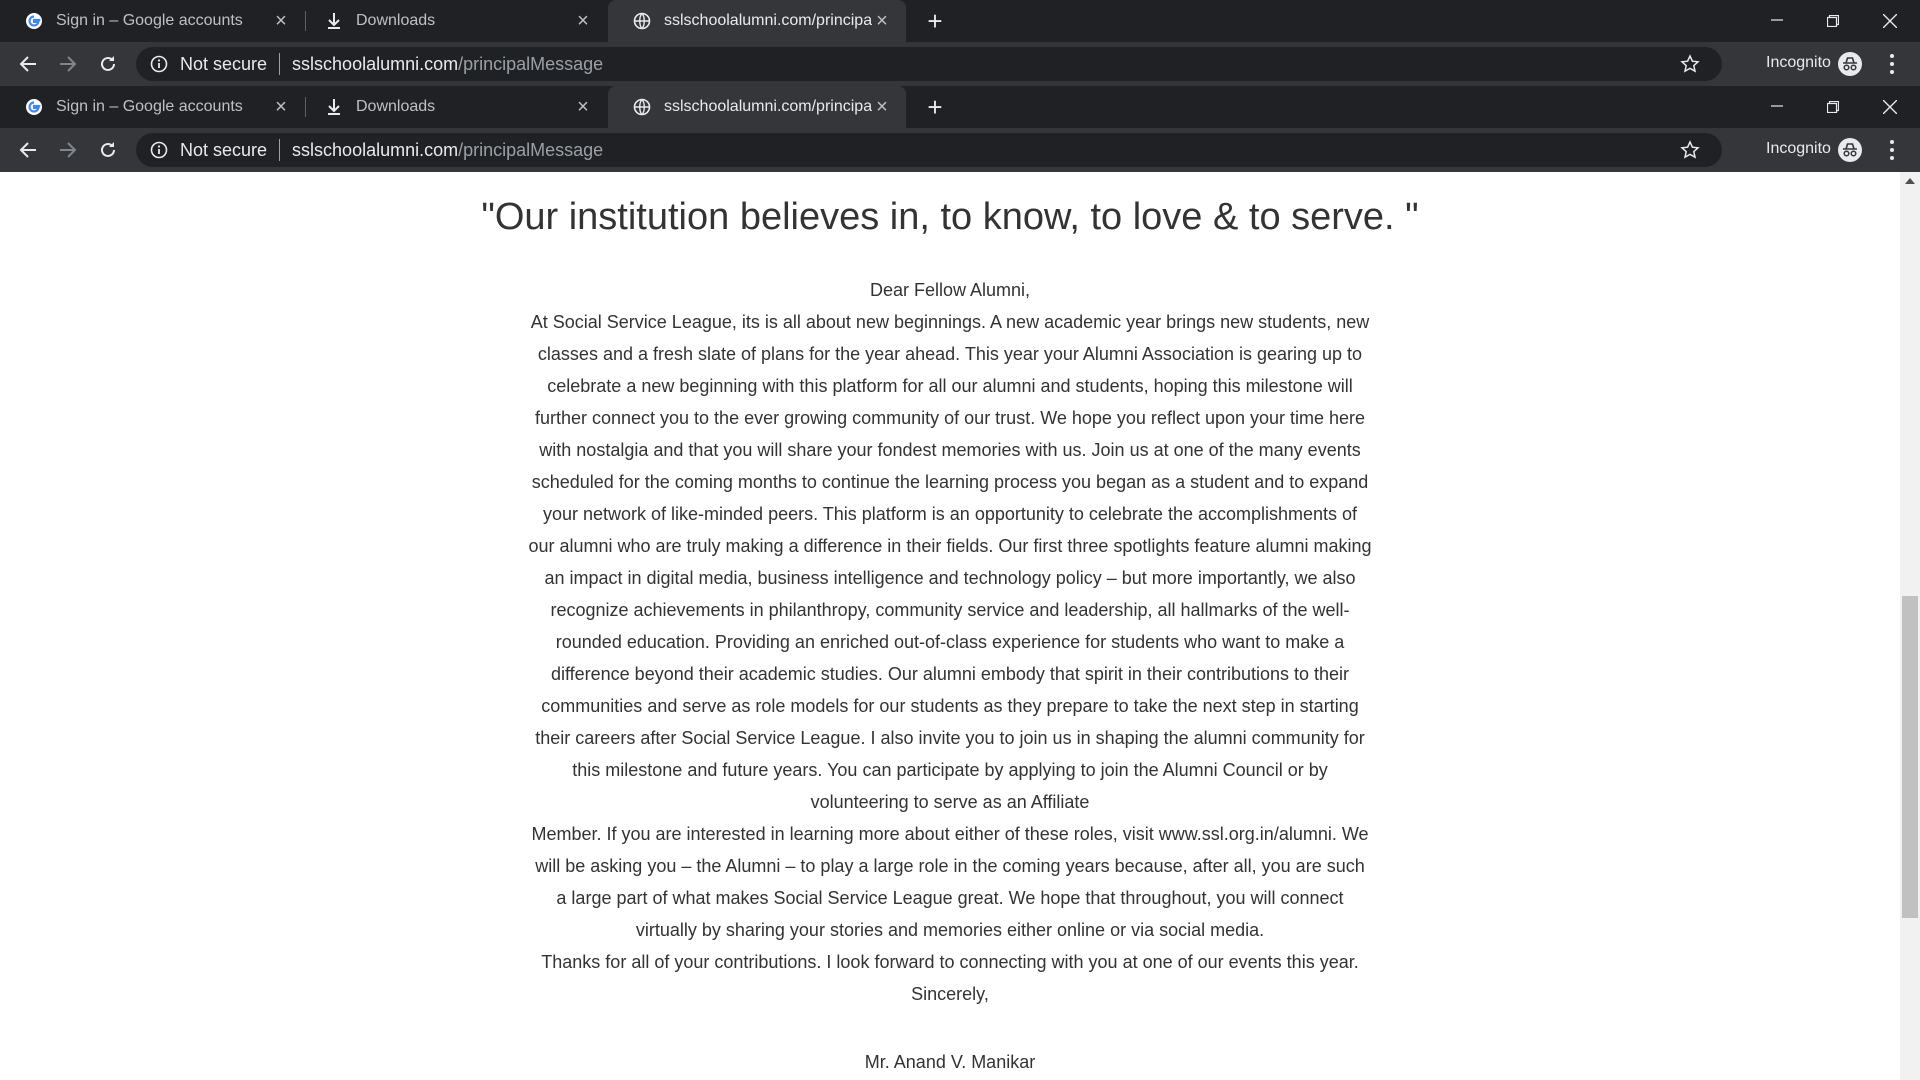  Describe the element at coordinates (950, 994) in the screenshot. I see `letter-closing: Sincerely,` at that location.